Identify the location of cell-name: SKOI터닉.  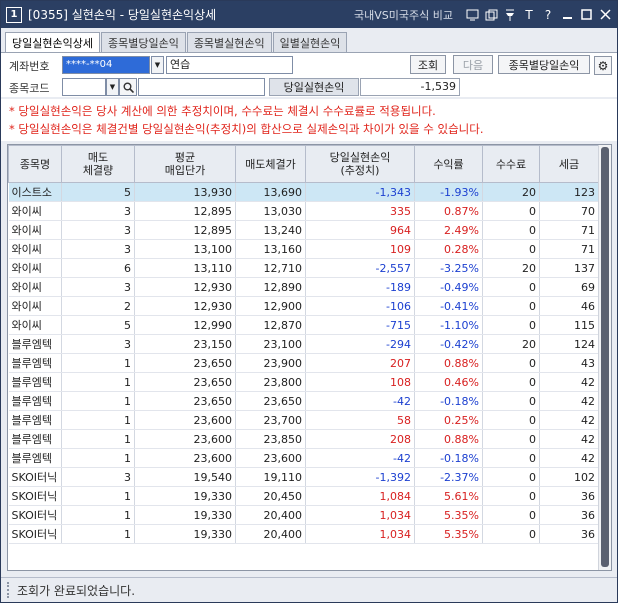
(35, 534).